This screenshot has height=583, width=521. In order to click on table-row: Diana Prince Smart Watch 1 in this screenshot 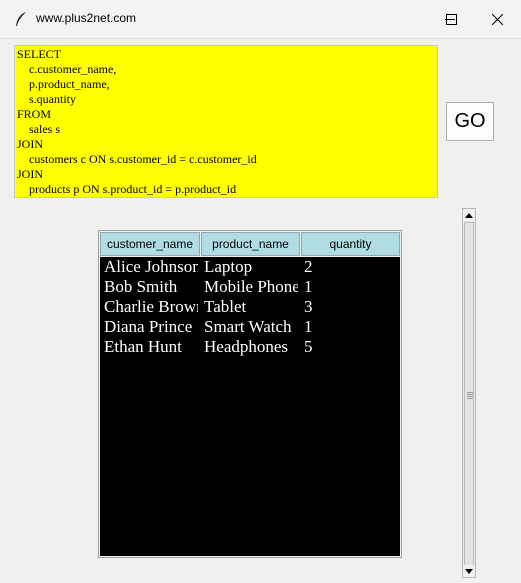, I will do `click(250, 327)`.